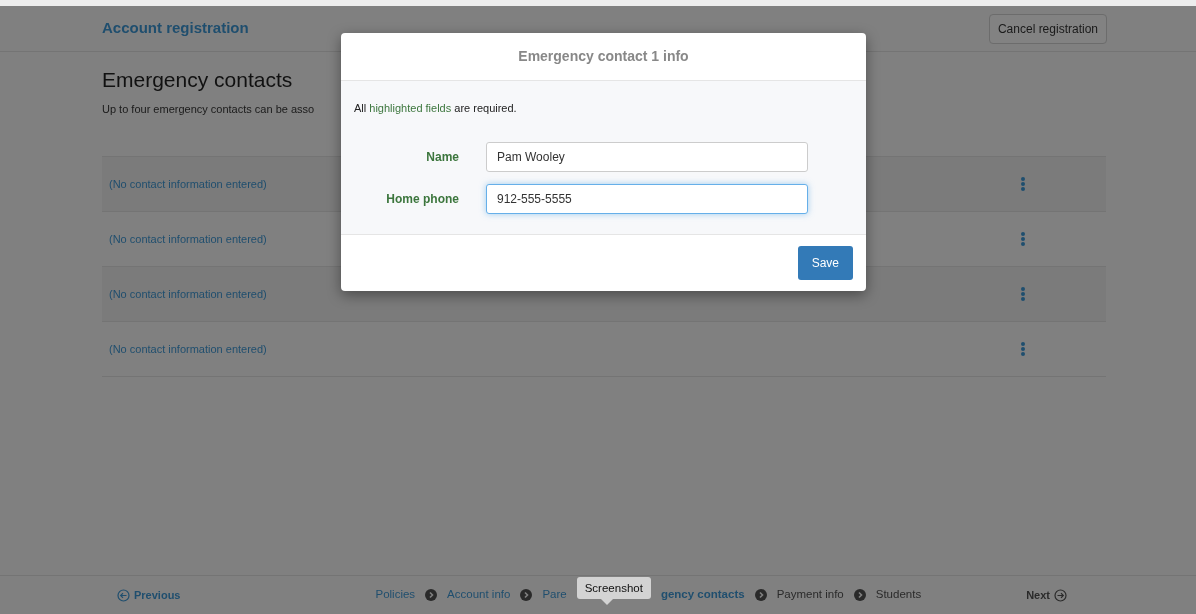  I want to click on text-input: 912-555-5555, so click(647, 199).